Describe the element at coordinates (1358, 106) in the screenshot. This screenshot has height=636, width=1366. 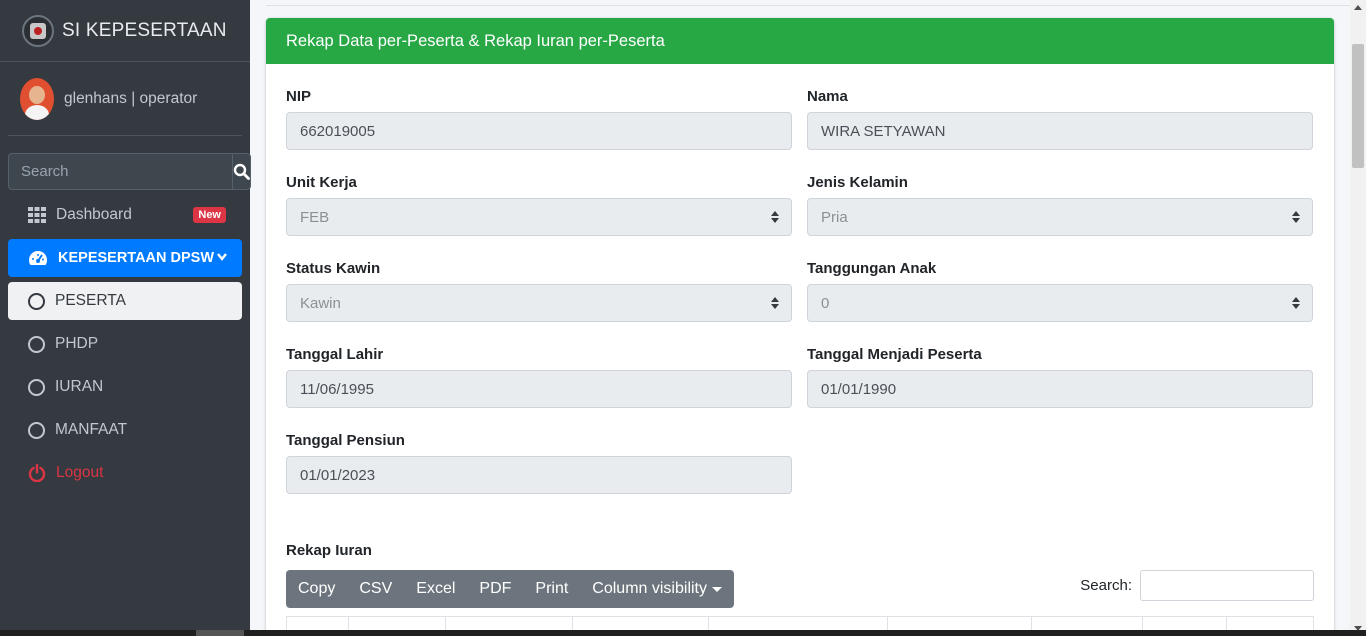
I see `scroll-thumb` at that location.